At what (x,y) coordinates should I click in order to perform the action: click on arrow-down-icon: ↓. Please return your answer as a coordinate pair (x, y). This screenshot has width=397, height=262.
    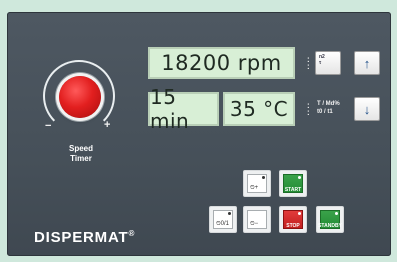
    Looking at the image, I should click on (367, 109).